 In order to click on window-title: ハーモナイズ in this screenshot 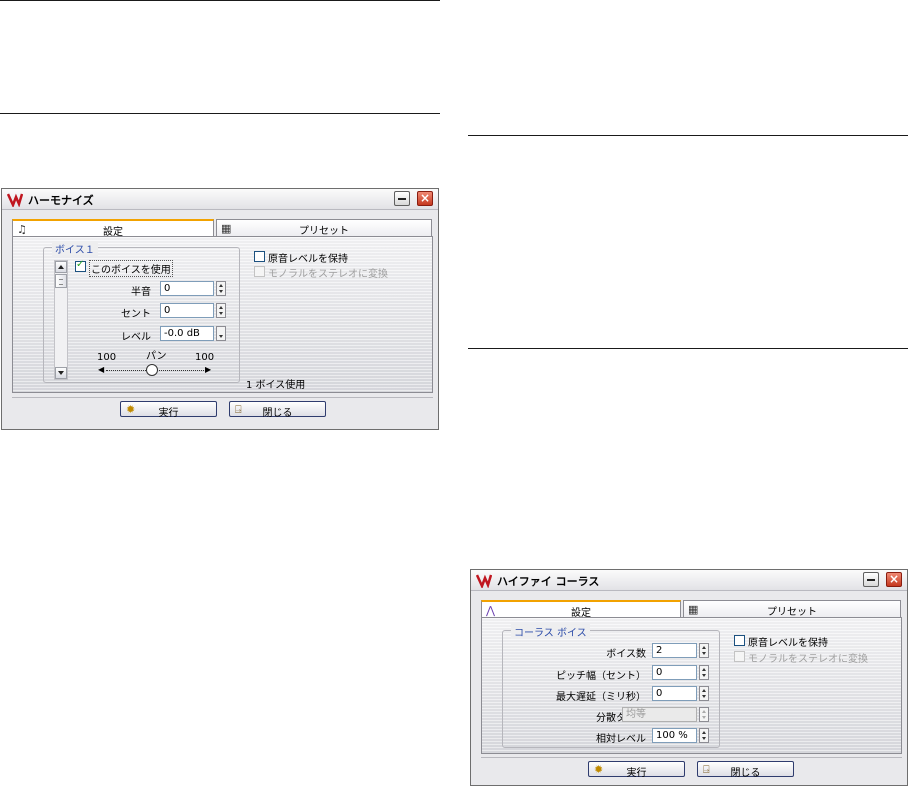, I will do `click(61, 200)`.